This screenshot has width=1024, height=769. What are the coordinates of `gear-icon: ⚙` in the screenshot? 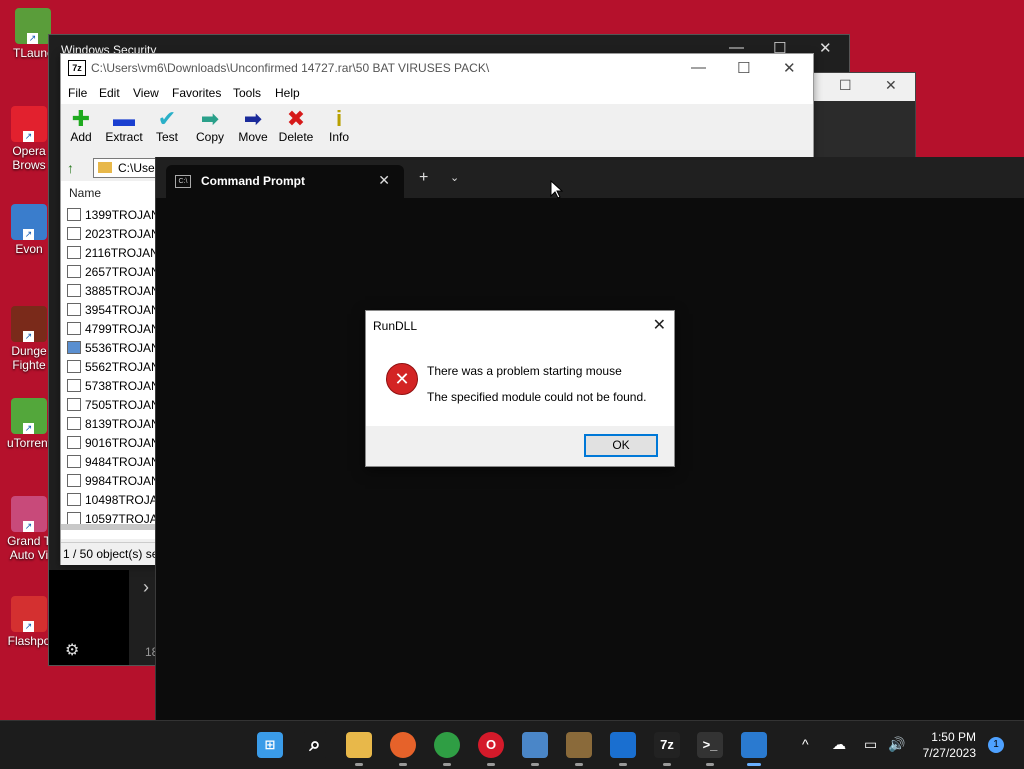 It's located at (72, 650).